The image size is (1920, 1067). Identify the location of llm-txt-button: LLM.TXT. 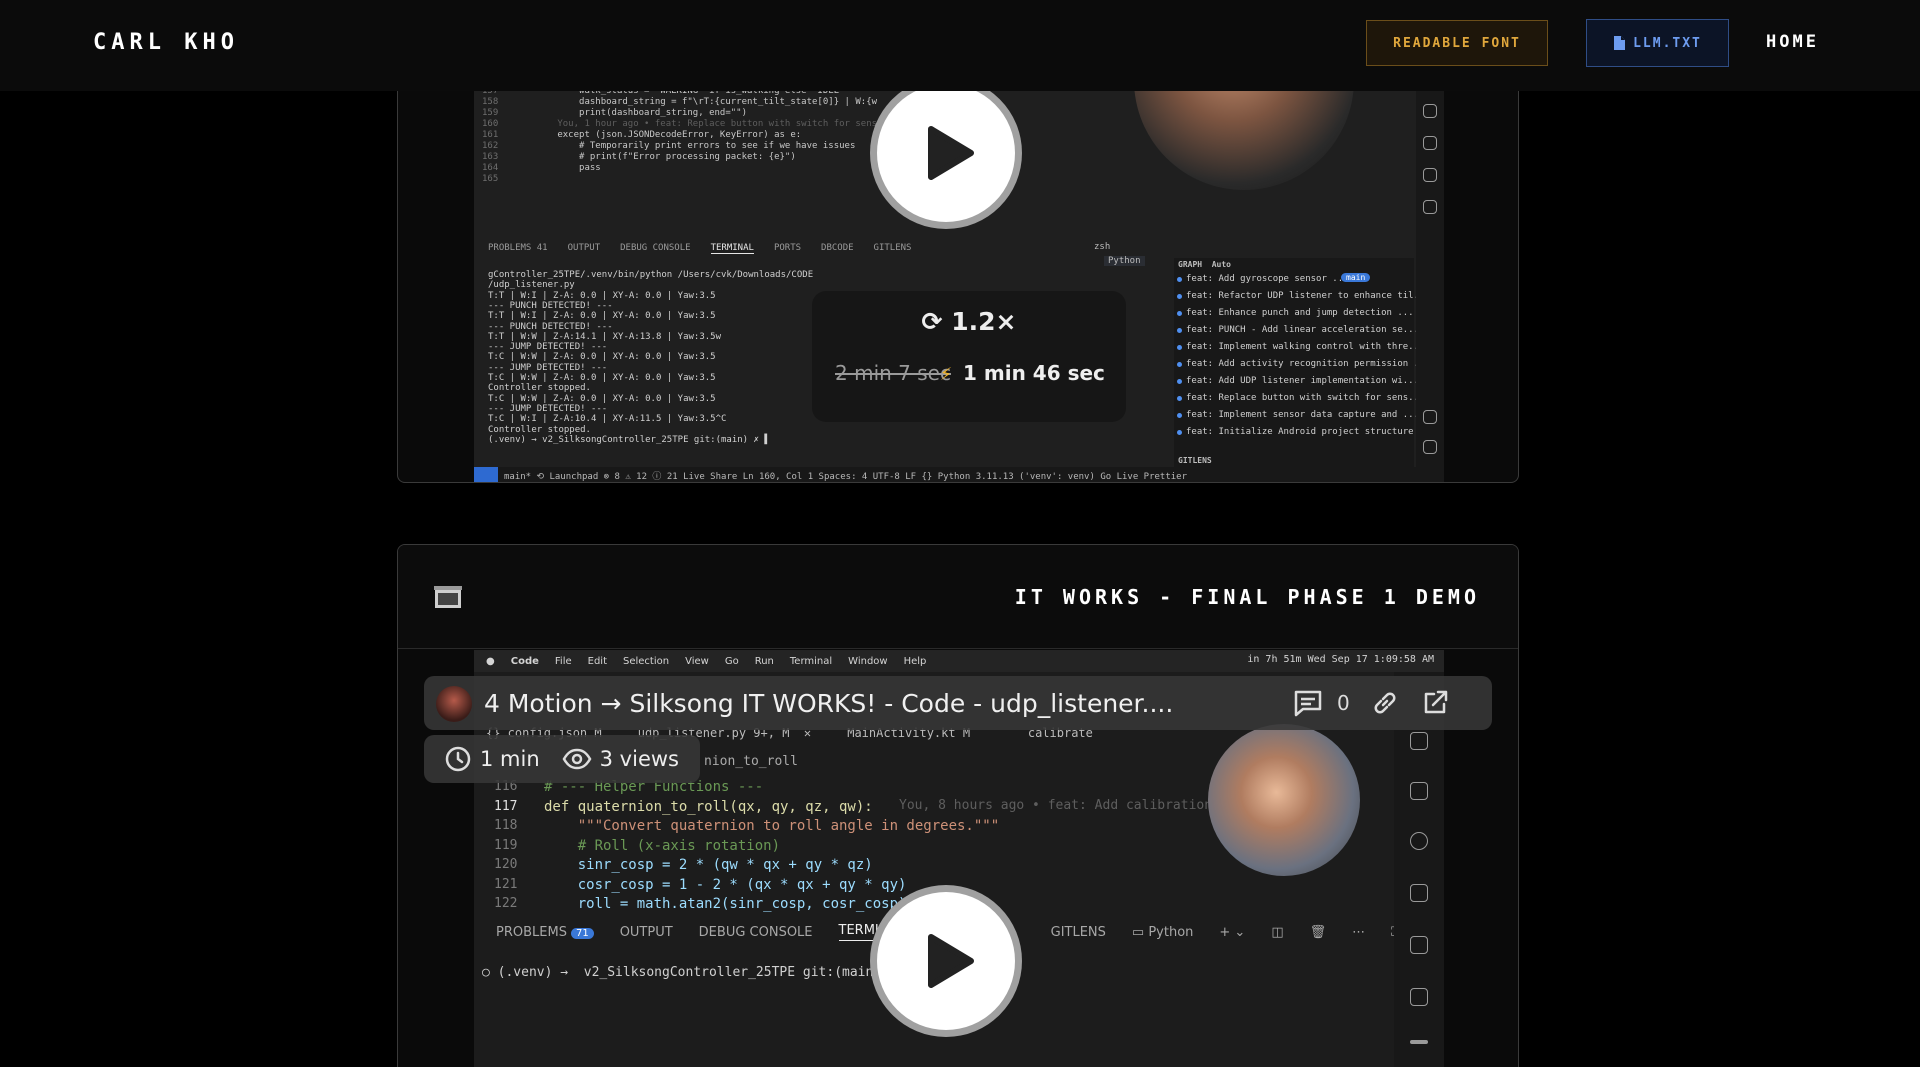
(1657, 43).